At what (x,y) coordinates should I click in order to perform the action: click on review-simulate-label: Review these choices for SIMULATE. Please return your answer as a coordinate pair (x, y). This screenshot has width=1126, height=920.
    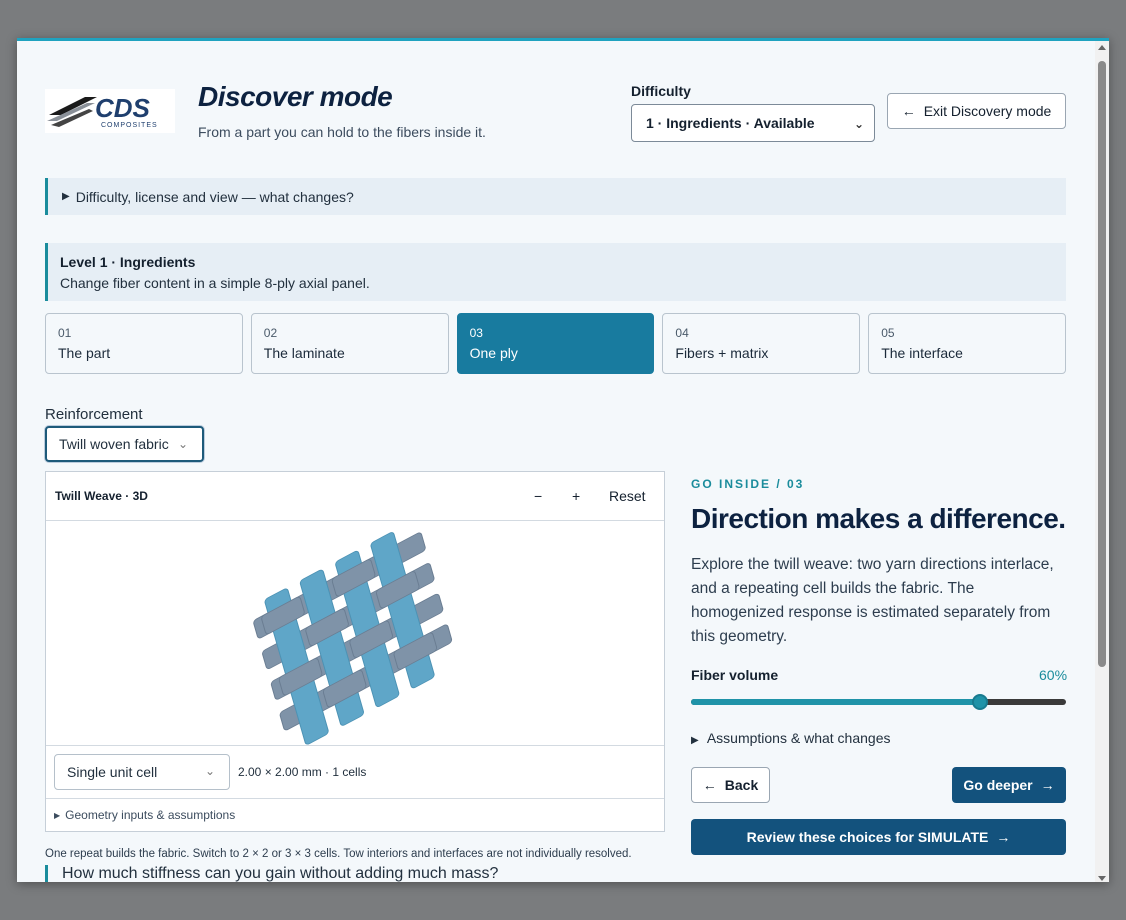
    Looking at the image, I should click on (867, 837).